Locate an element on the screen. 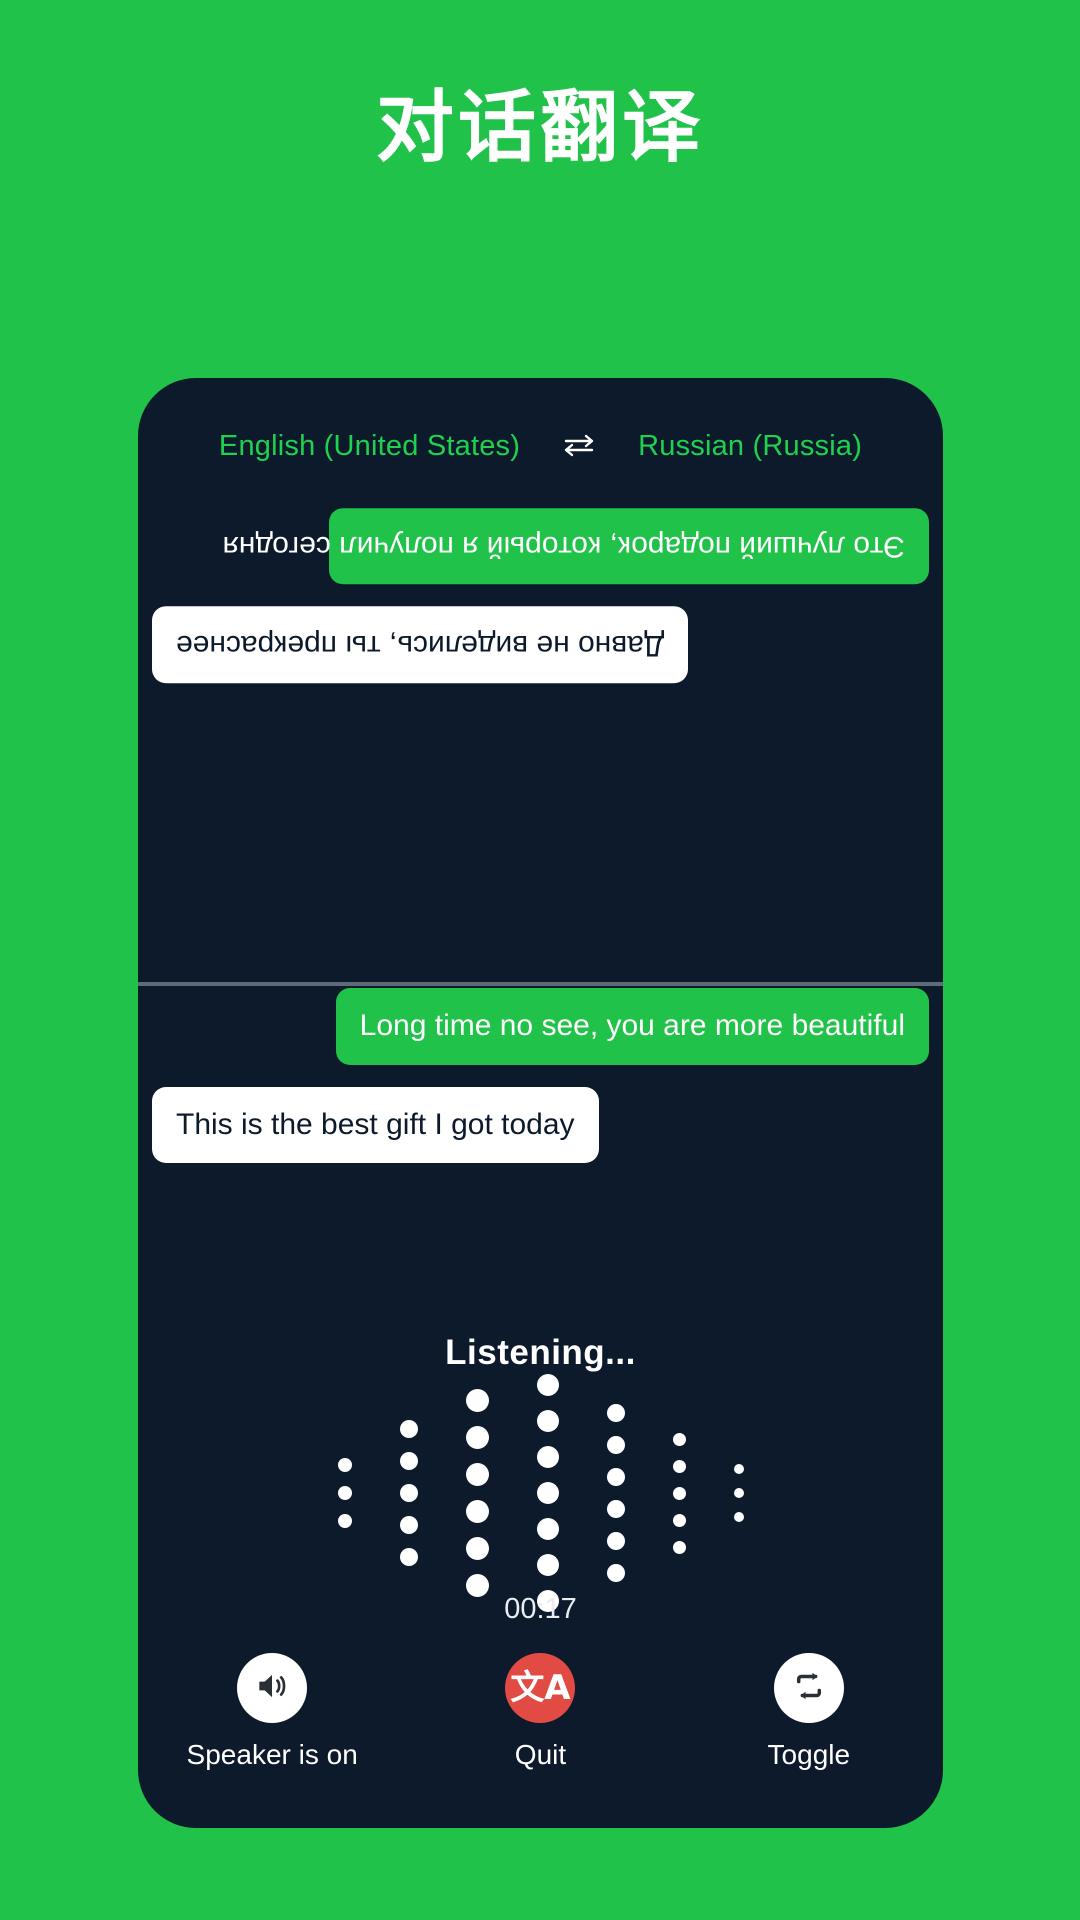 The image size is (1080, 1920). message-bubble-local-1: Long time no see, you are more beautiful is located at coordinates (632, 1026).